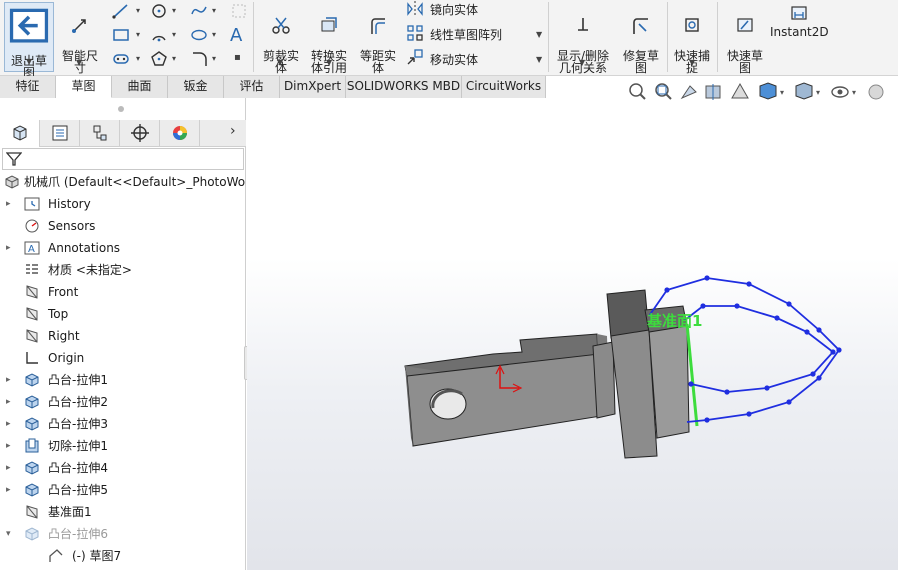 The width and height of the screenshot is (898, 570). What do you see at coordinates (759, 349) in the screenshot?
I see `sketch-inner-profile` at bounding box center [759, 349].